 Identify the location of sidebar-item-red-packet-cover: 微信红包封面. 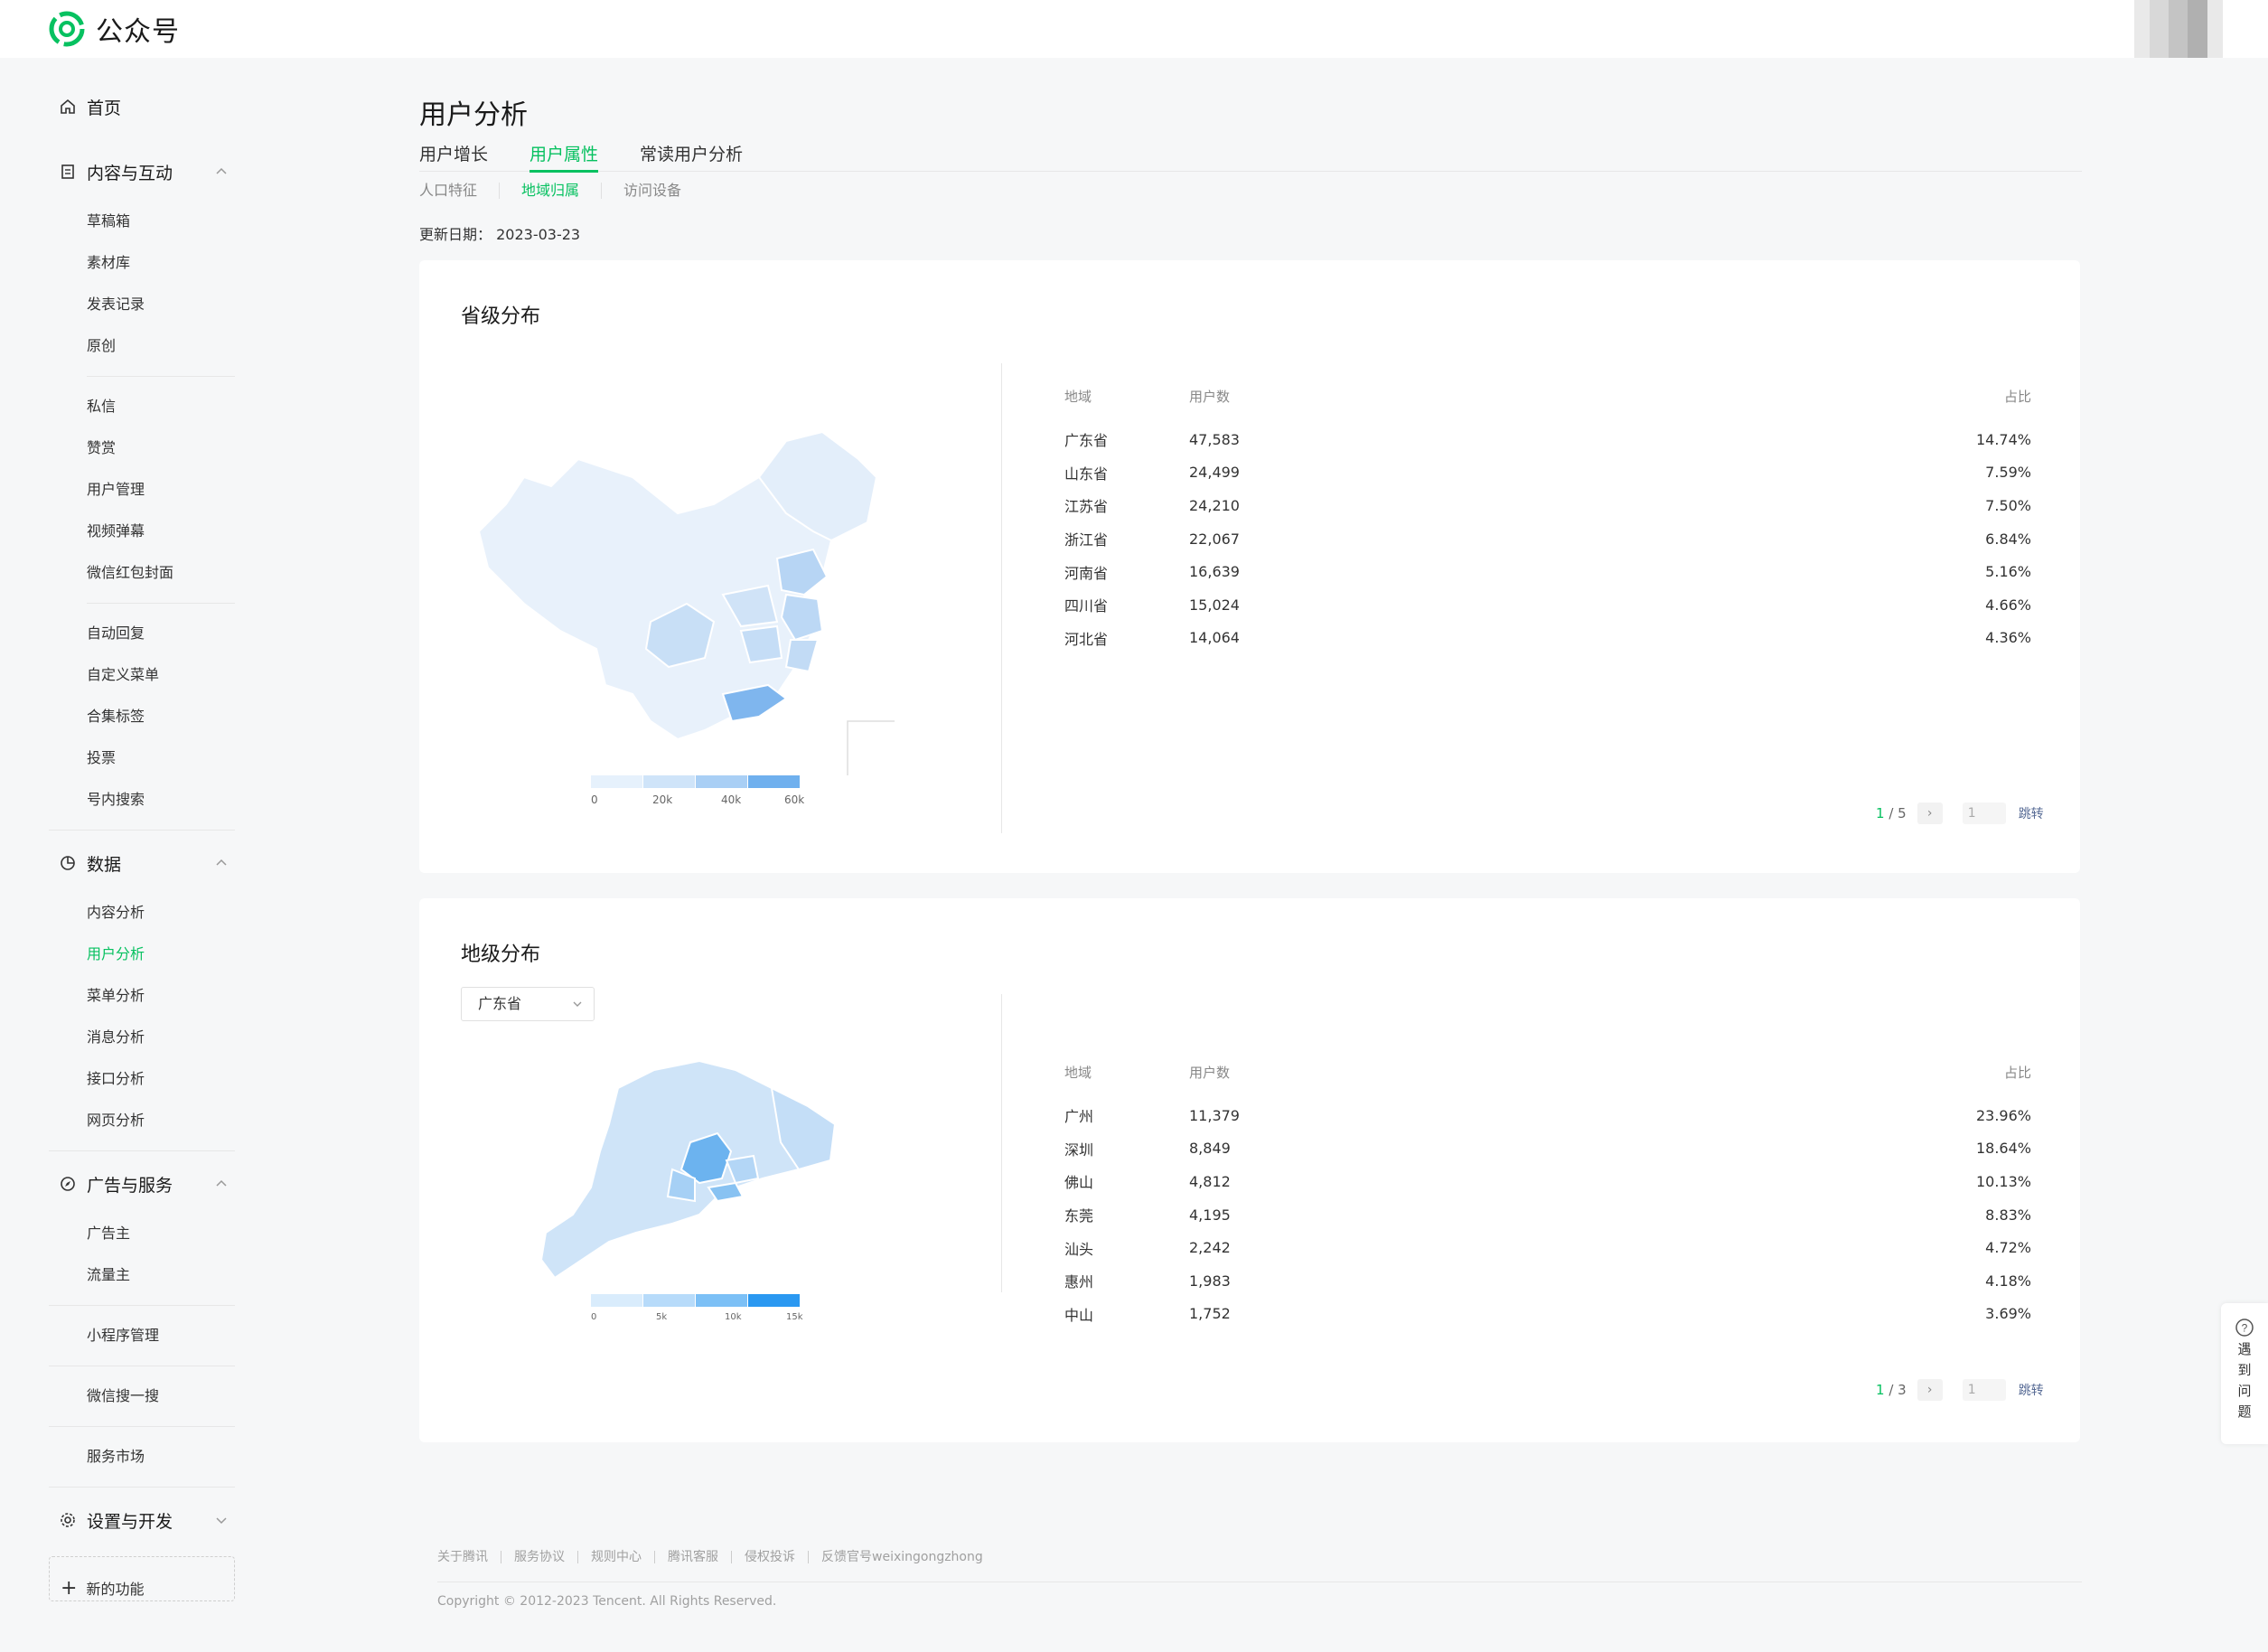
(142, 573).